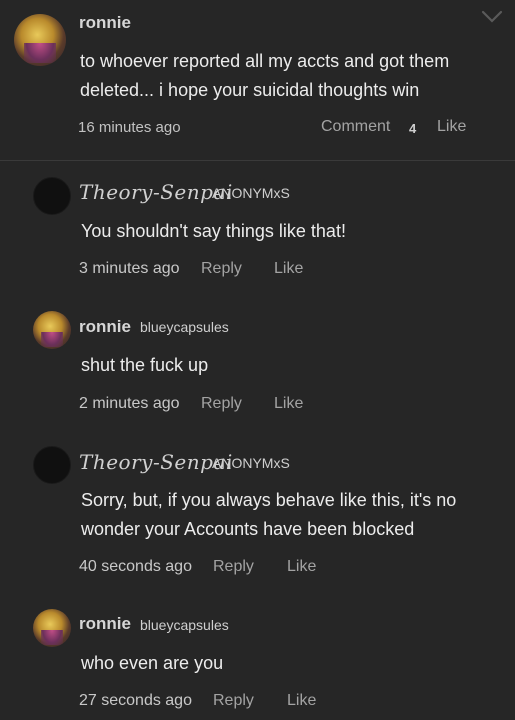  Describe the element at coordinates (145, 365) in the screenshot. I see `reply-text-line: shut the fuck up` at that location.